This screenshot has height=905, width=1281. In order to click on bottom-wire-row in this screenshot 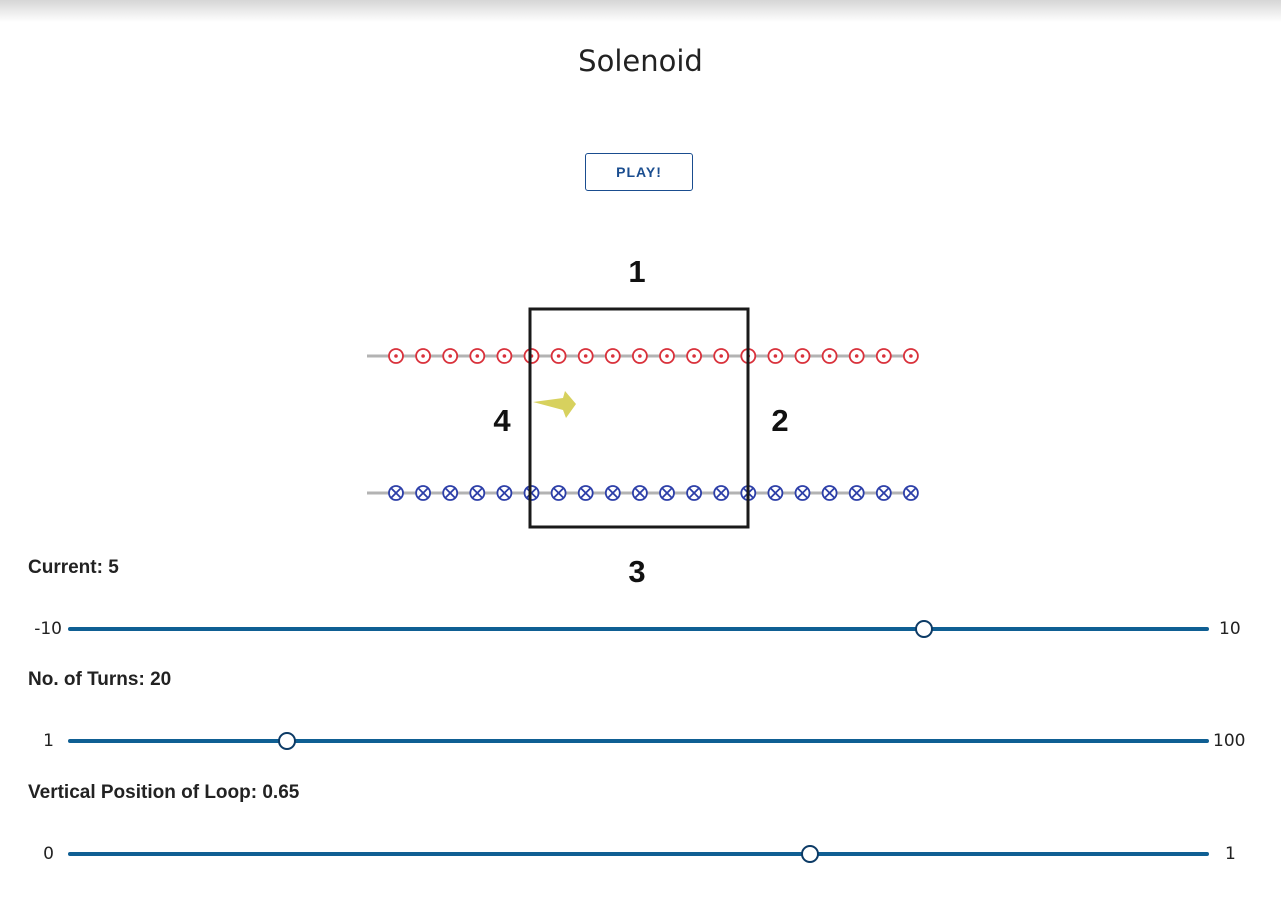, I will do `click(653, 493)`.